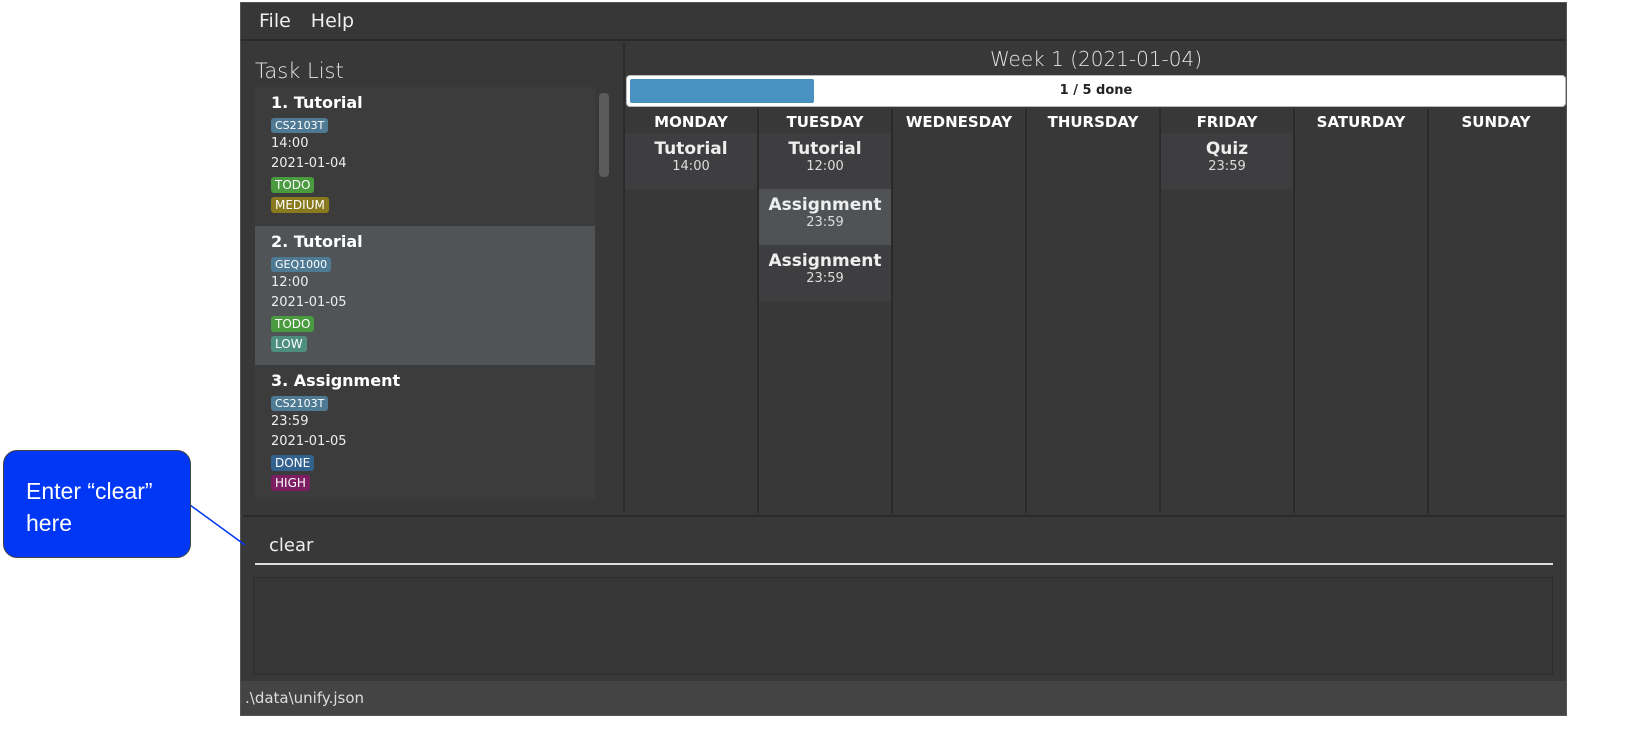  What do you see at coordinates (97, 504) in the screenshot?
I see `callout-annotation: Enter “clear” here` at bounding box center [97, 504].